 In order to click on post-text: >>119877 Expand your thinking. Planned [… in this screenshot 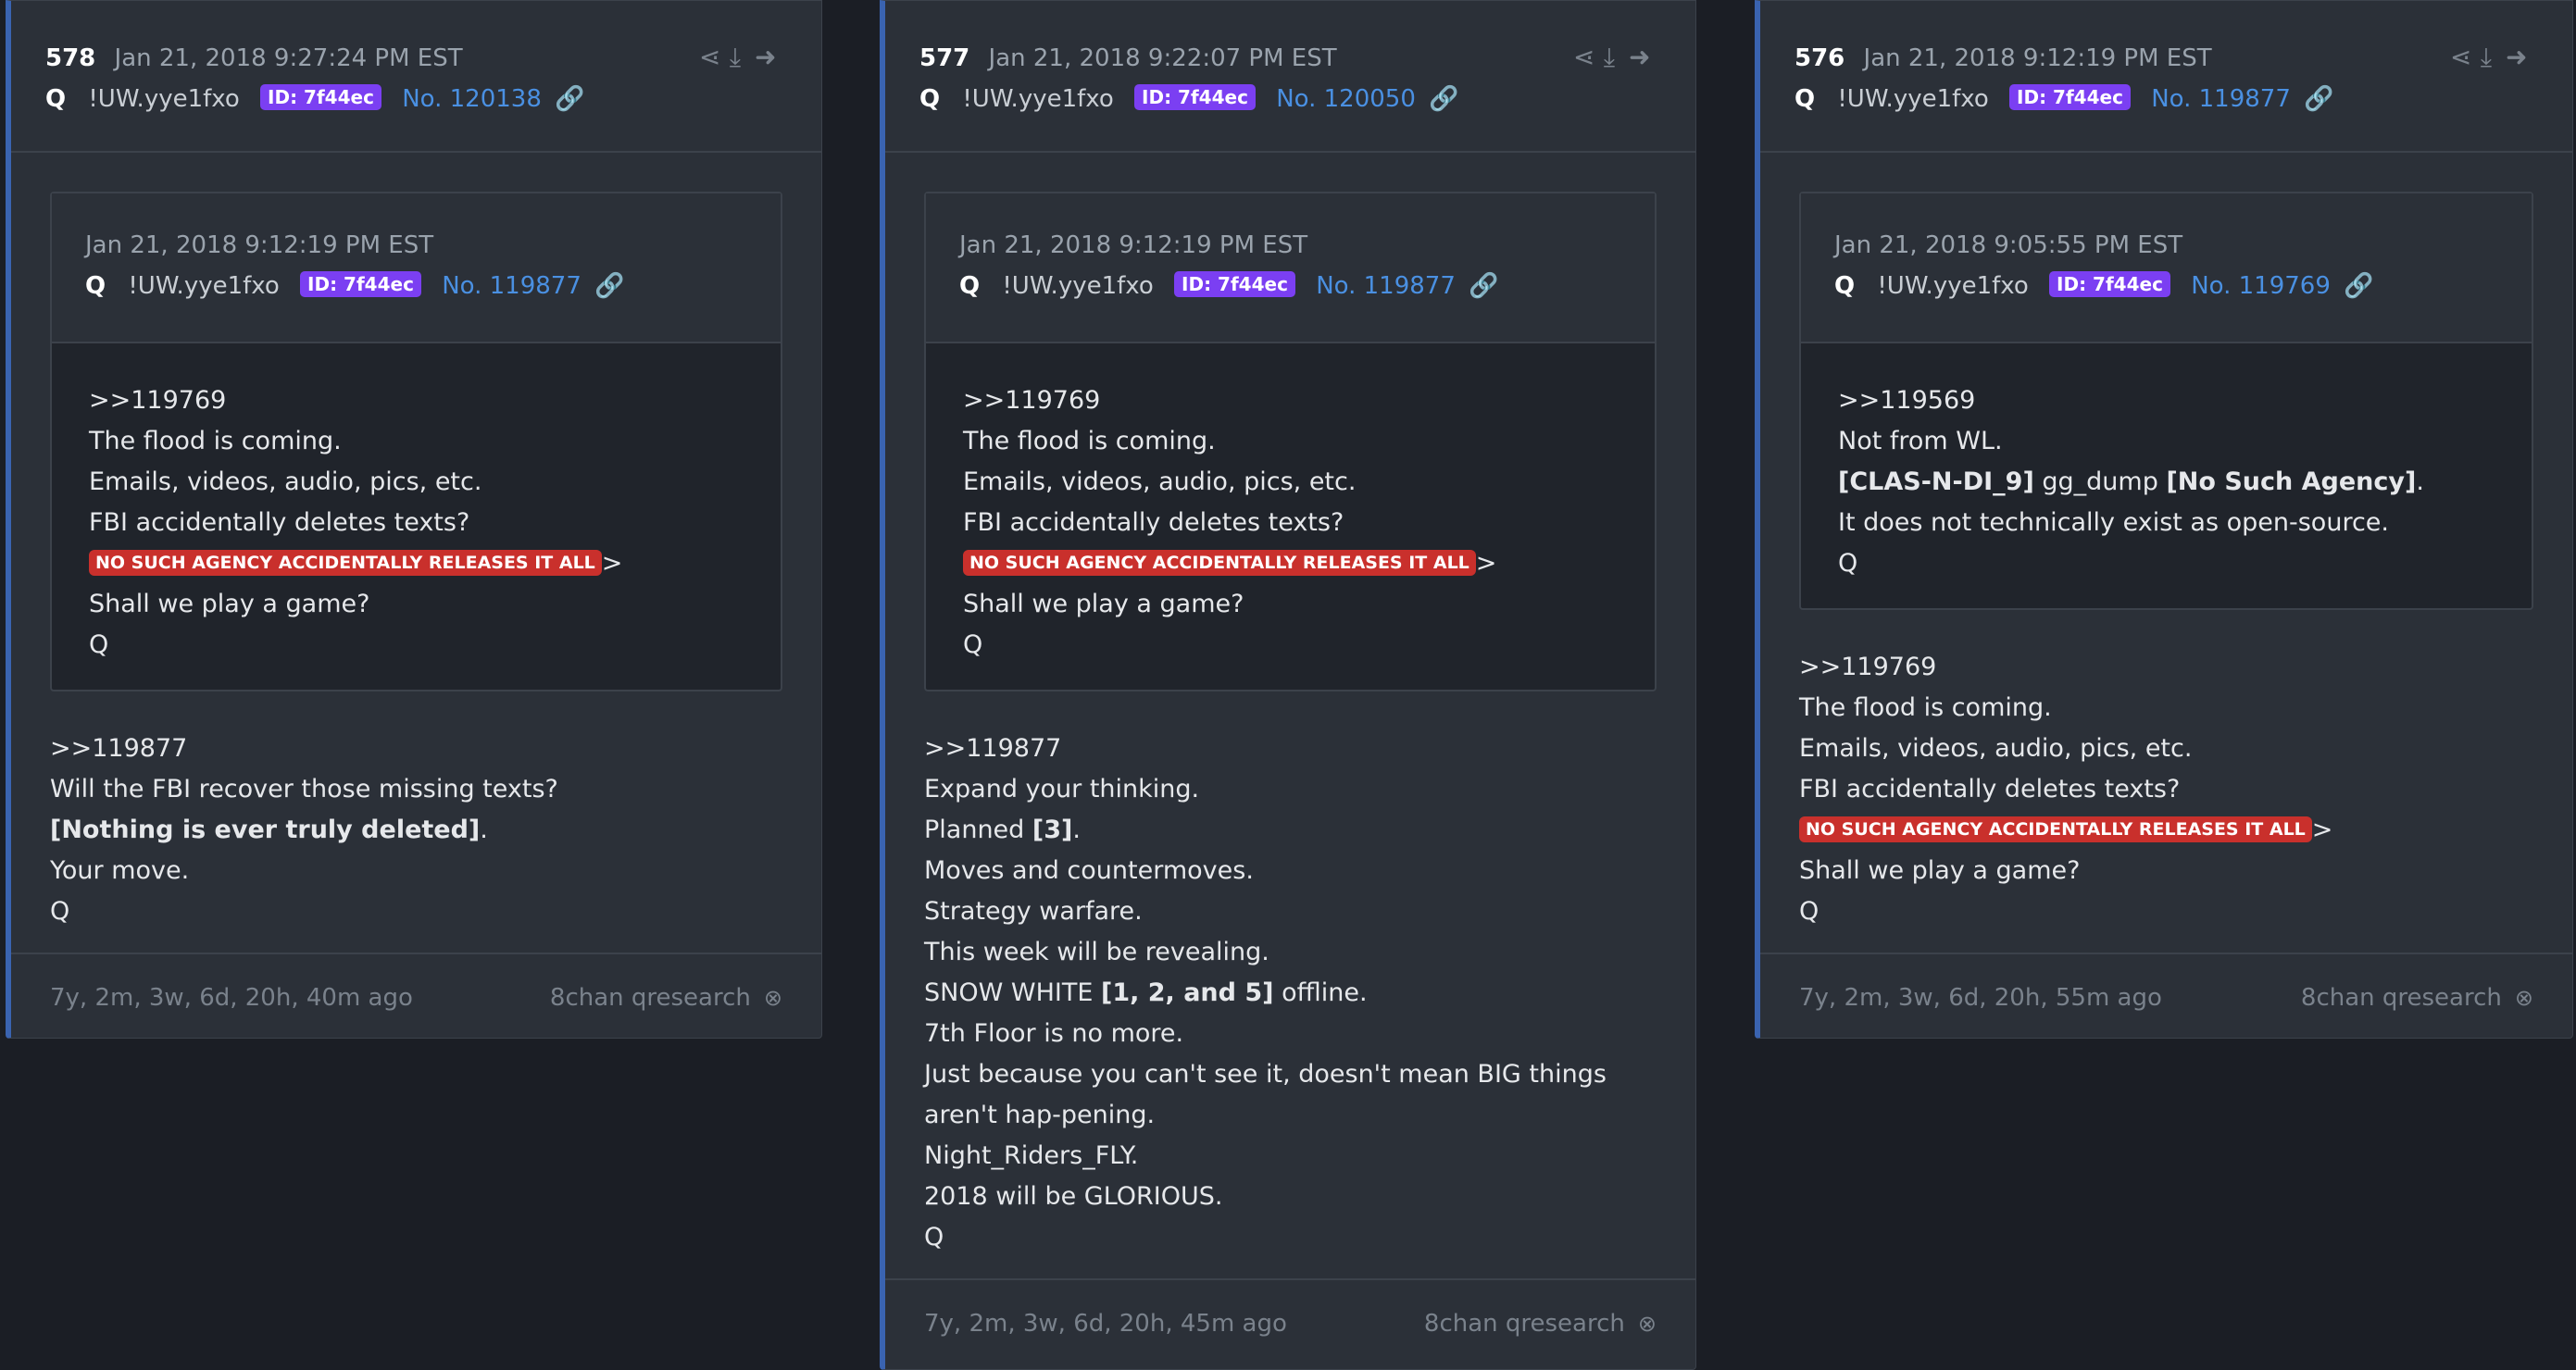, I will do `click(1291, 993)`.